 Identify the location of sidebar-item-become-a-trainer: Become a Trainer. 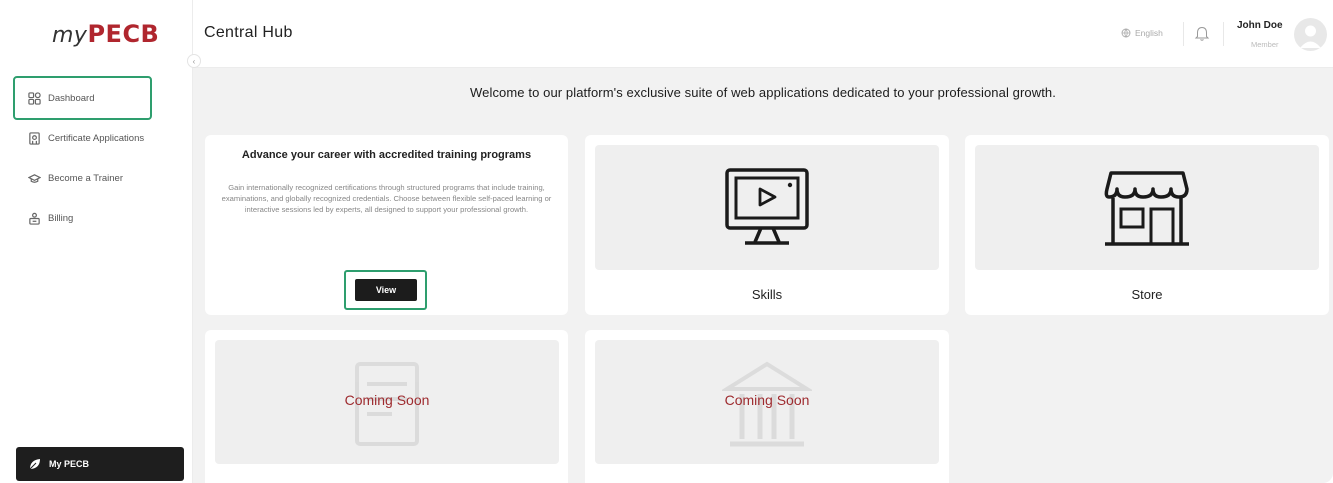
(100, 178).